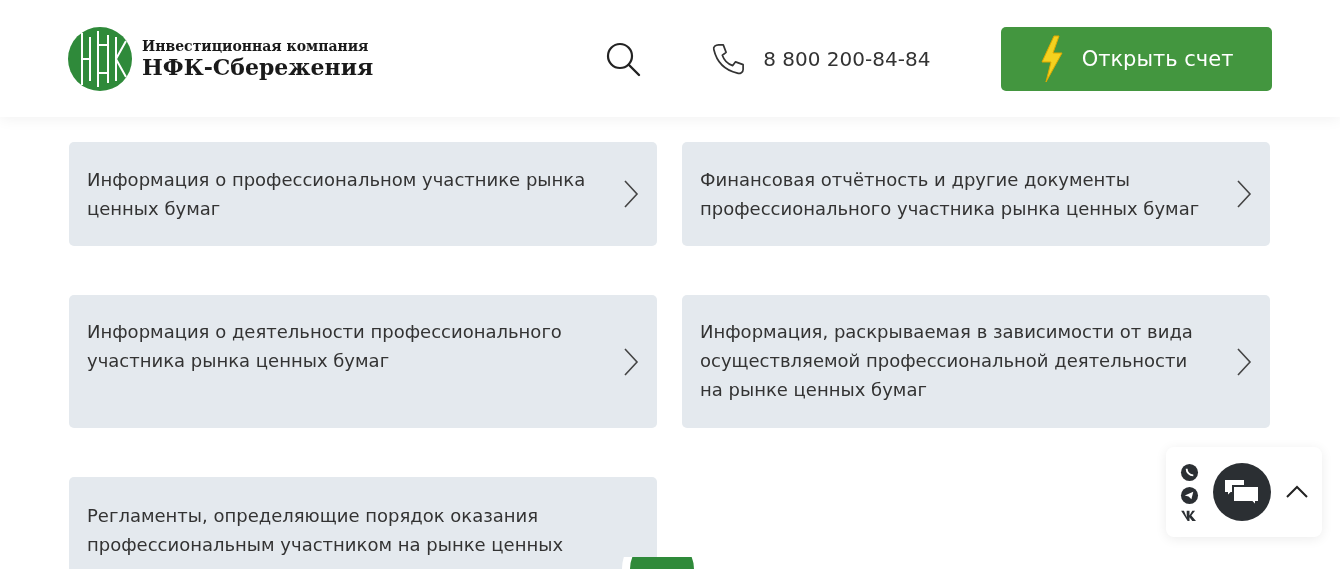 The image size is (1340, 569). I want to click on document-section-link: Информация о профессиональном участнике рынка ценных бумаг, so click(363, 194).